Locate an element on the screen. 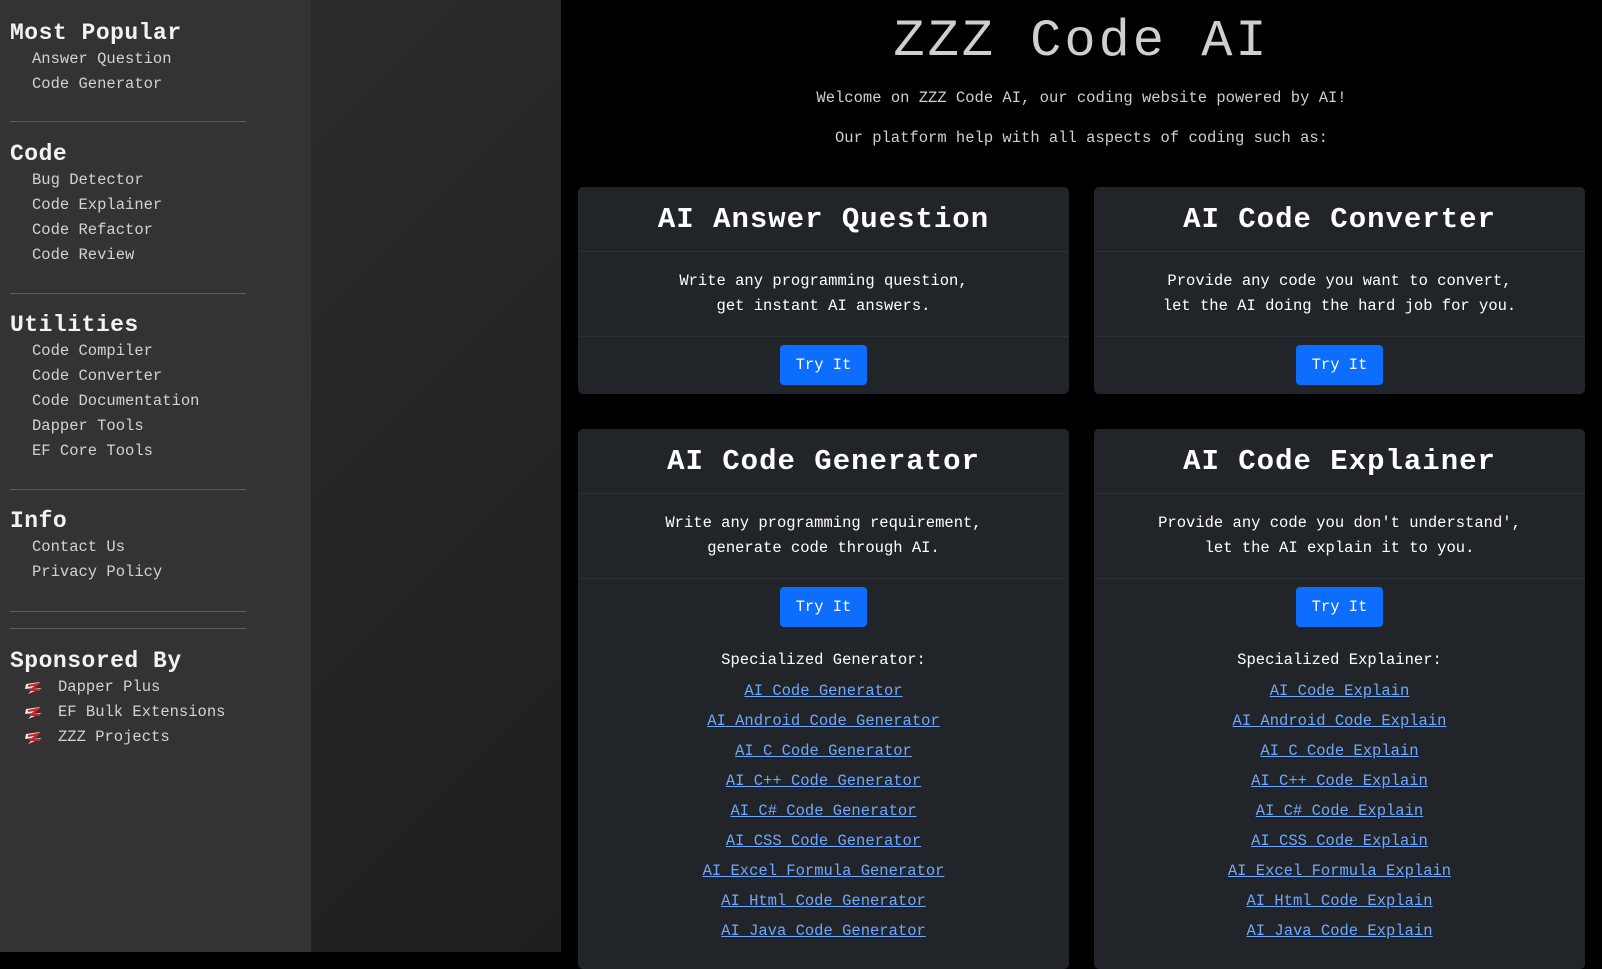  specialized-link: AI C# Code Generator is located at coordinates (824, 811).